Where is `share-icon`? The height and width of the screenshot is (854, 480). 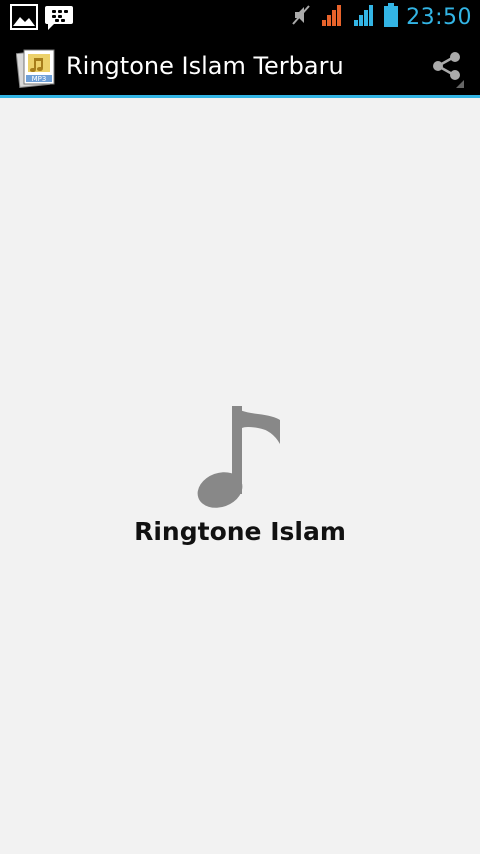
share-icon is located at coordinates (448, 68).